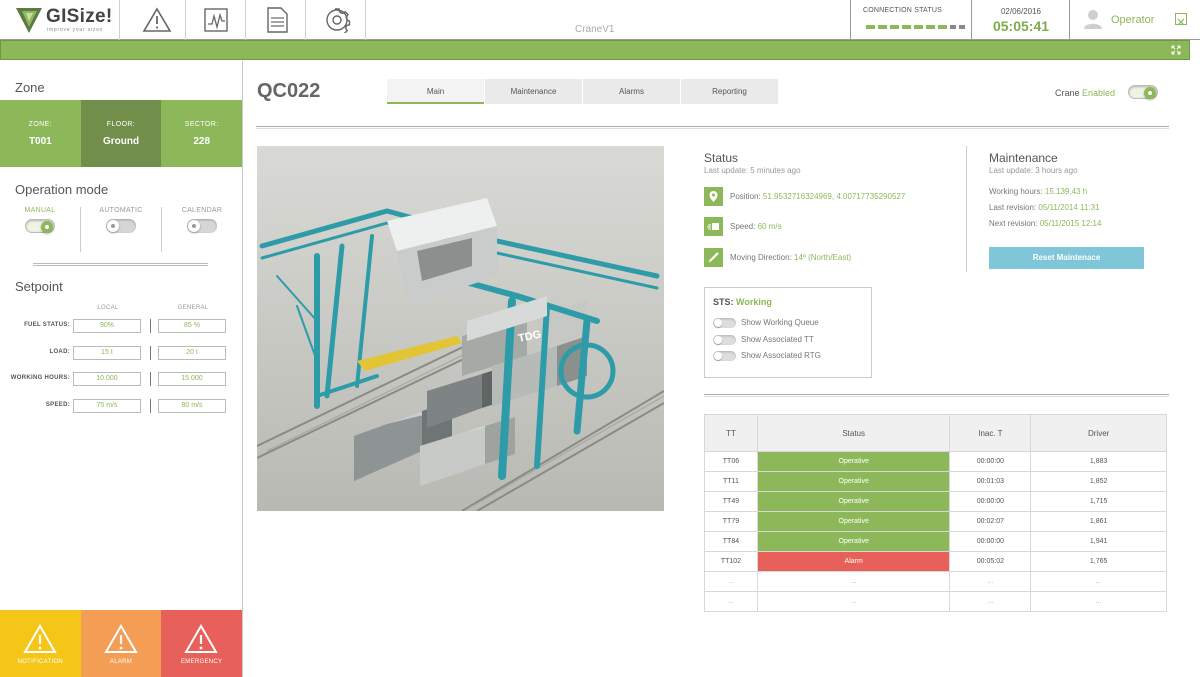 The height and width of the screenshot is (677, 1200). I want to click on green-banner, so click(595, 50).